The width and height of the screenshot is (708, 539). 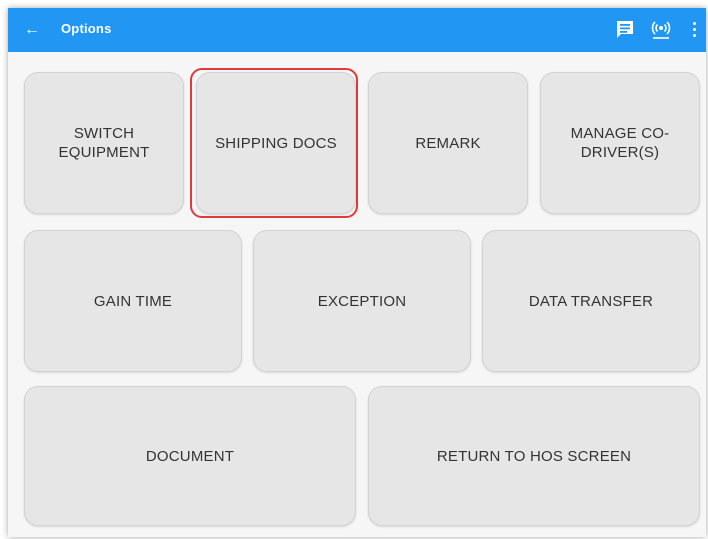 What do you see at coordinates (86, 28) in the screenshot?
I see `page-title: Options` at bounding box center [86, 28].